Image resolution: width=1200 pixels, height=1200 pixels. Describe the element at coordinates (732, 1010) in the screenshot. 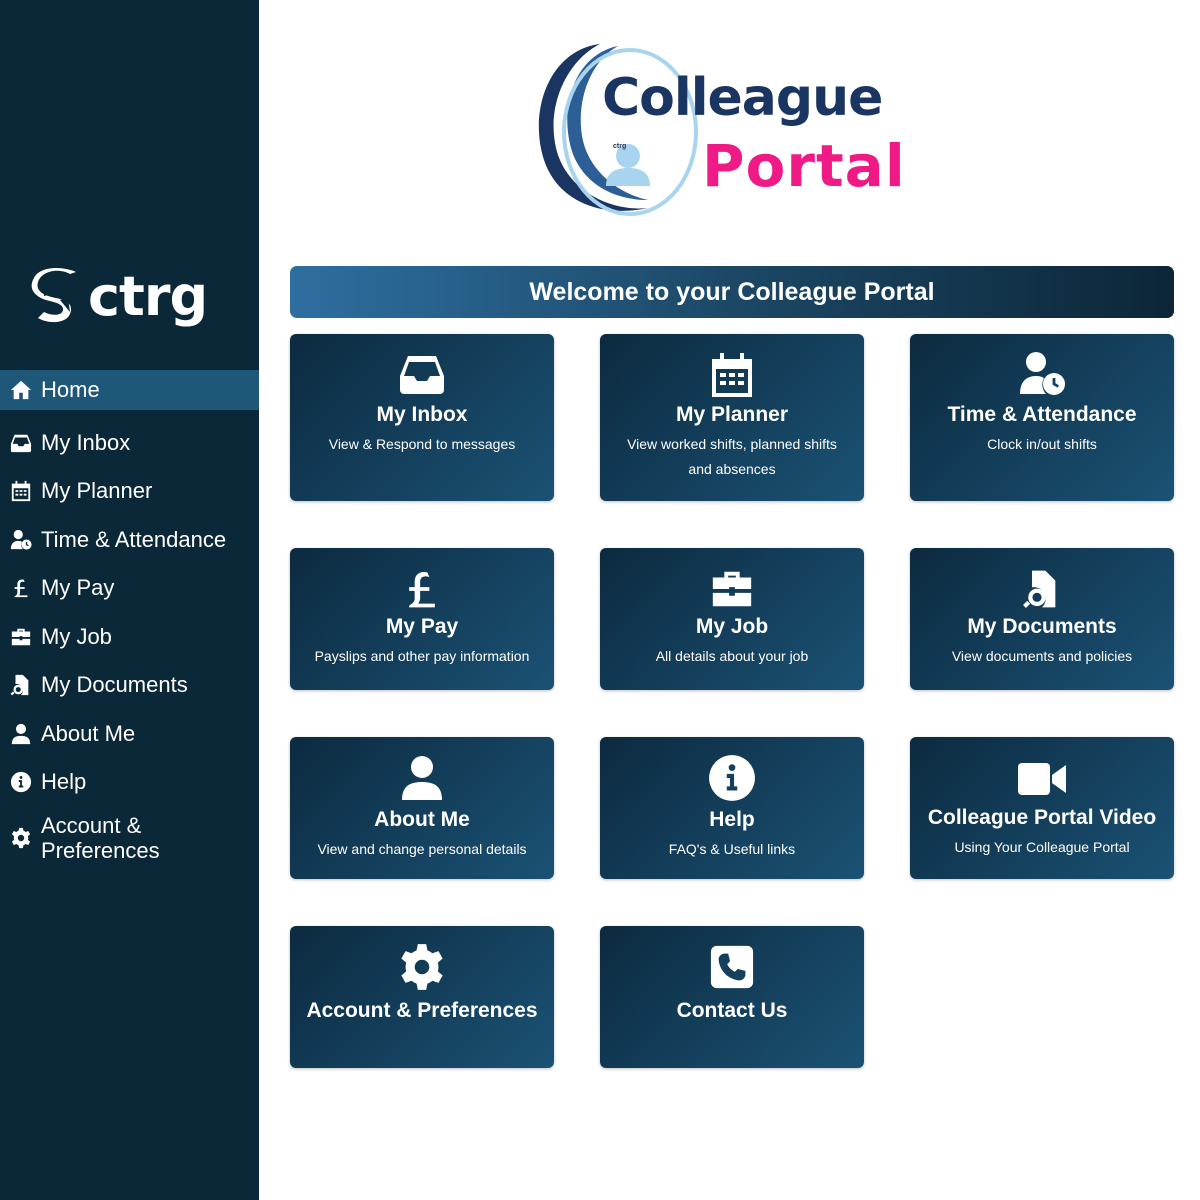

I see `tile-title: Contact Us` at that location.